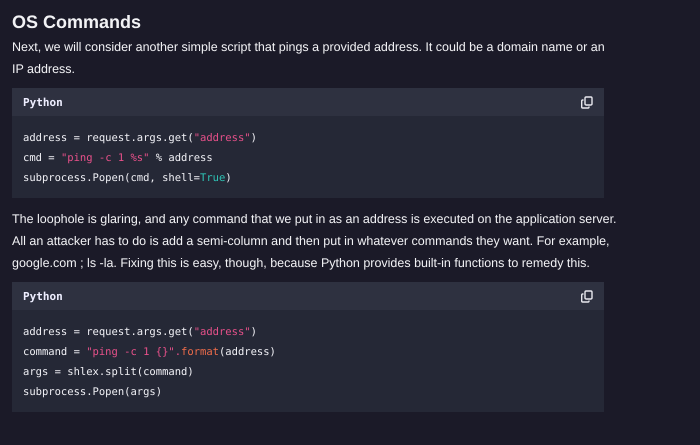 The image size is (700, 445). What do you see at coordinates (92, 392) in the screenshot?
I see `code-line: subprocess.Popen(args)` at bounding box center [92, 392].